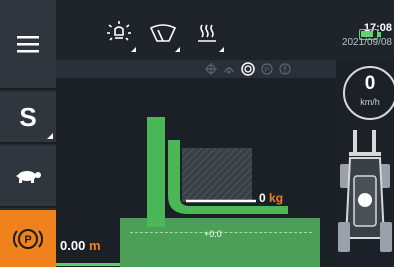 This screenshot has width=394, height=267. Describe the element at coordinates (196, 69) in the screenshot. I see `status-strip` at that location.